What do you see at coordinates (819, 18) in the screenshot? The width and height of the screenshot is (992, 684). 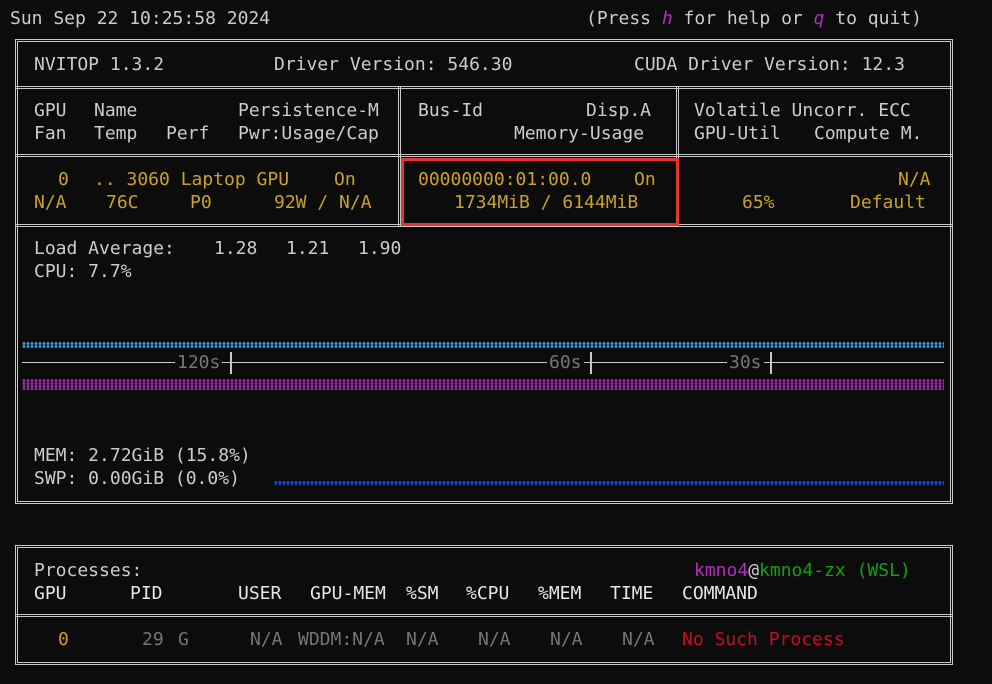 I see `quit-key: q` at bounding box center [819, 18].